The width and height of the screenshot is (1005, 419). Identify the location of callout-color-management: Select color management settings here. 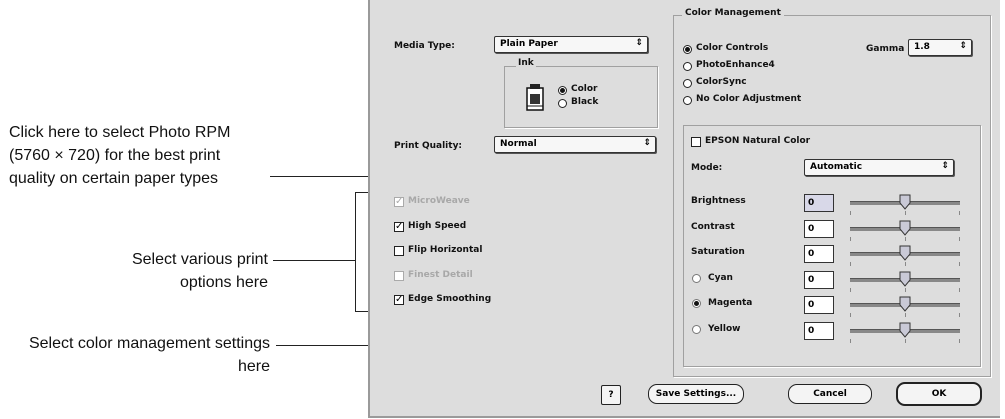
(149, 355).